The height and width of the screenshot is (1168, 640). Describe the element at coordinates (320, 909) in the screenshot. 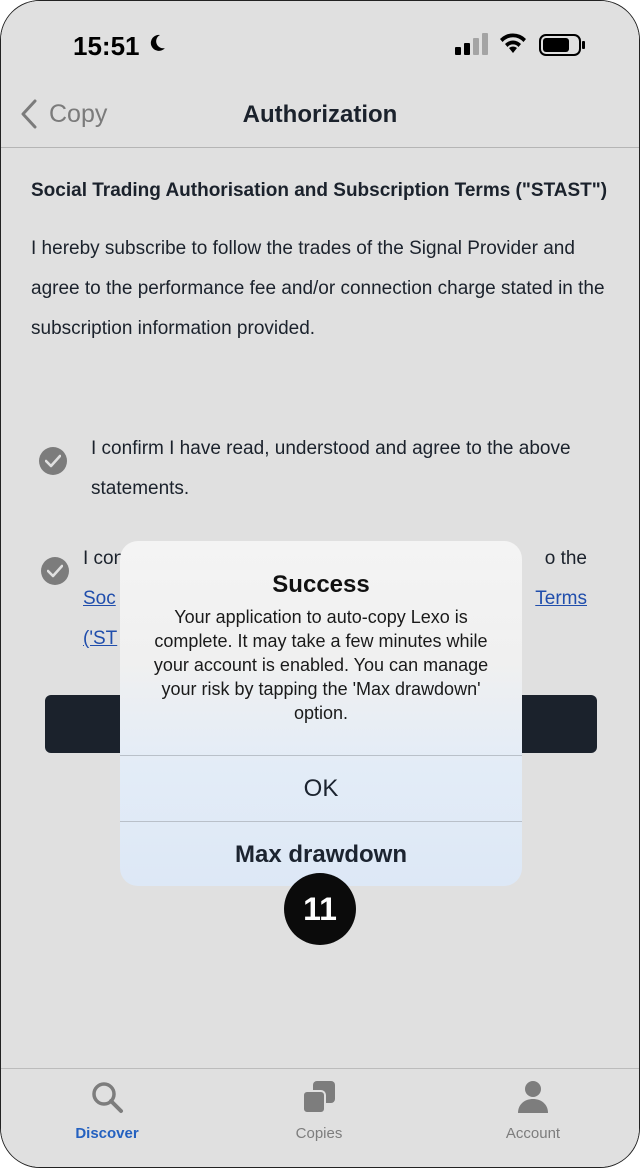

I see `step-badge: 11` at that location.